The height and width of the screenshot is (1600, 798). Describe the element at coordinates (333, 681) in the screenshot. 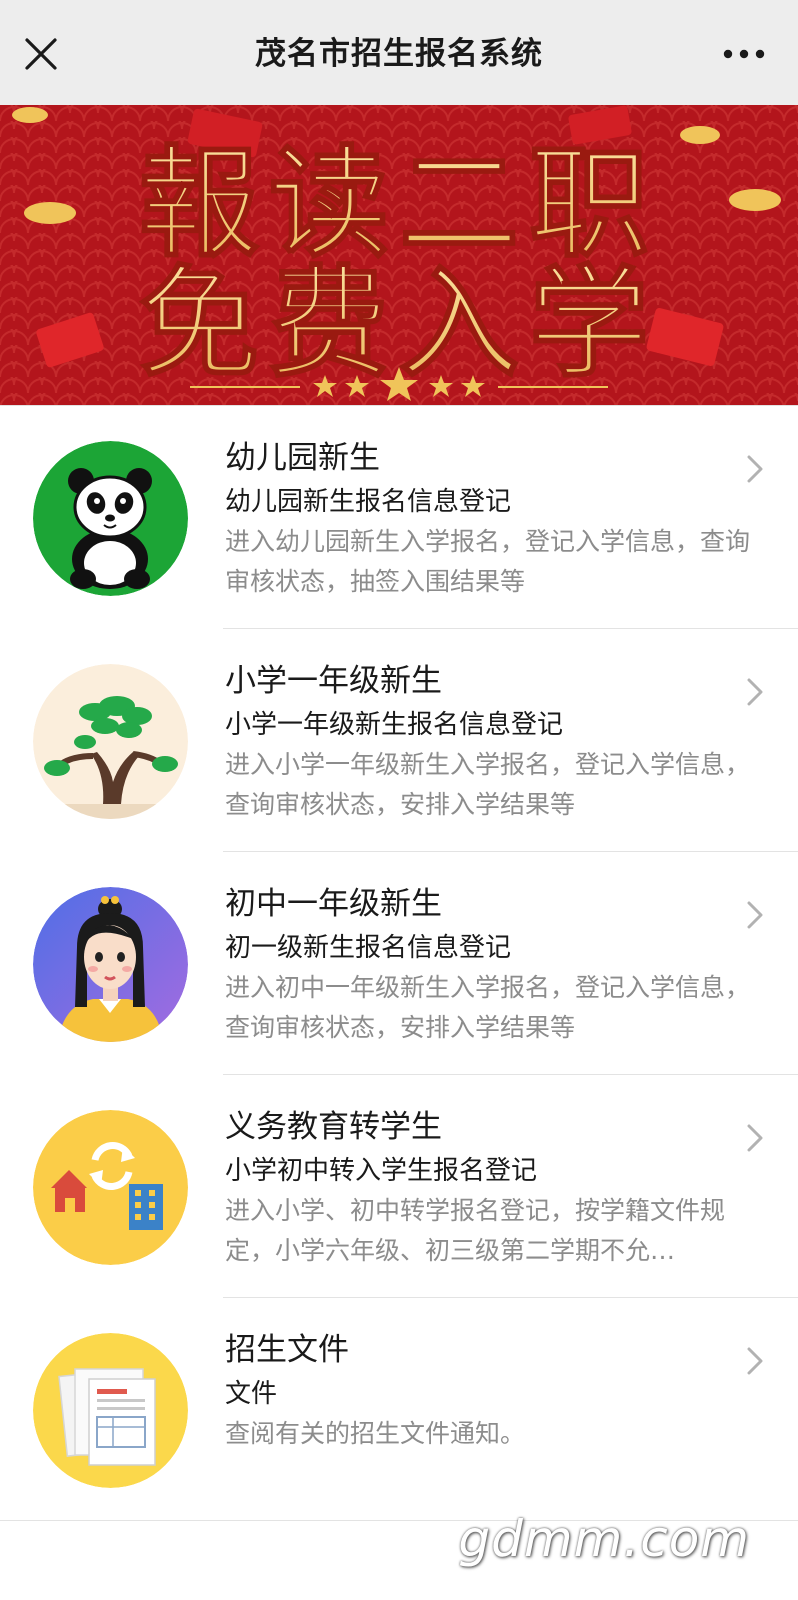

I see `item-title: 小学一年级新生` at that location.